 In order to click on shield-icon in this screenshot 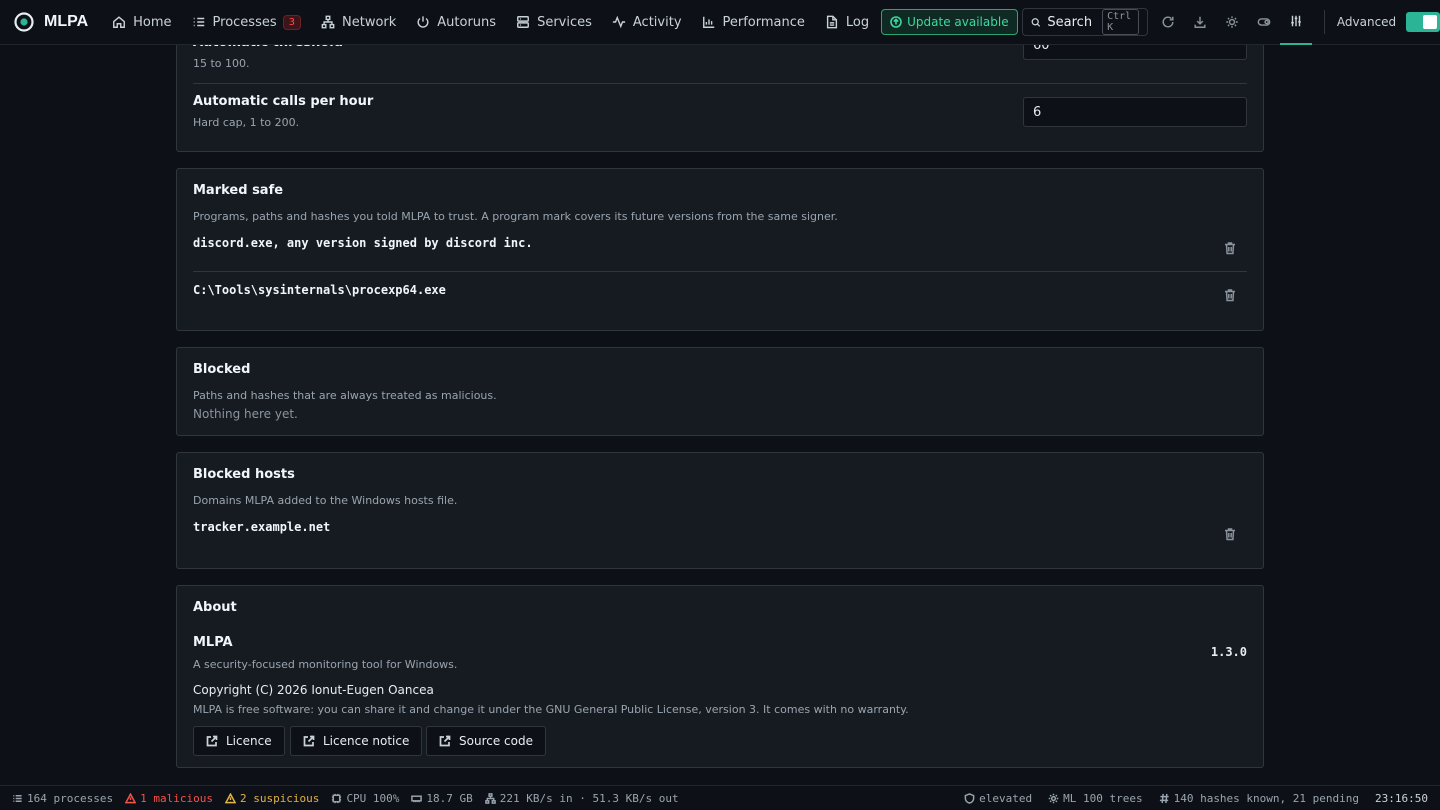, I will do `click(969, 798)`.